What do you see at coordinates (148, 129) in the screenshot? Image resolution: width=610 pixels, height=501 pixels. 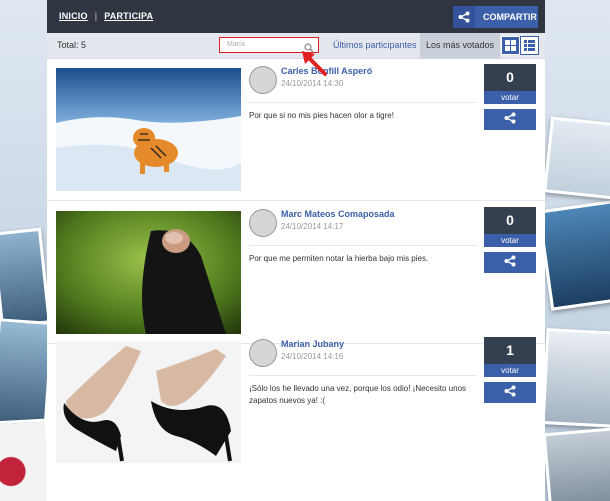 I see `post-image-tiger` at bounding box center [148, 129].